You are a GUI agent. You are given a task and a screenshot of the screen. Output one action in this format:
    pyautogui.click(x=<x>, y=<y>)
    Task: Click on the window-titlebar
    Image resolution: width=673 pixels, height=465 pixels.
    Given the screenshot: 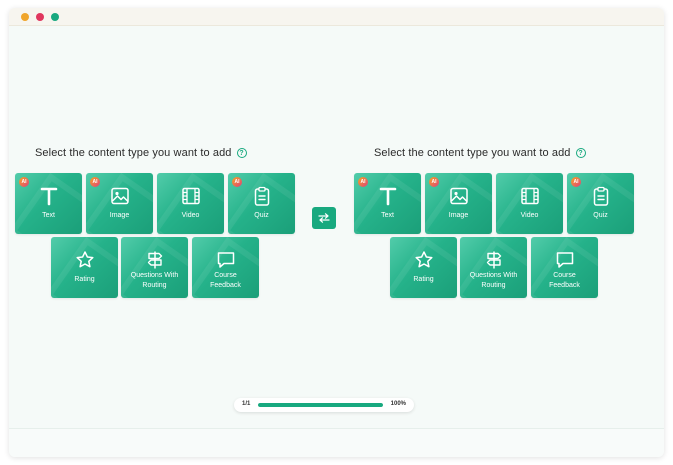 What is the action you would take?
    pyautogui.click(x=336, y=17)
    